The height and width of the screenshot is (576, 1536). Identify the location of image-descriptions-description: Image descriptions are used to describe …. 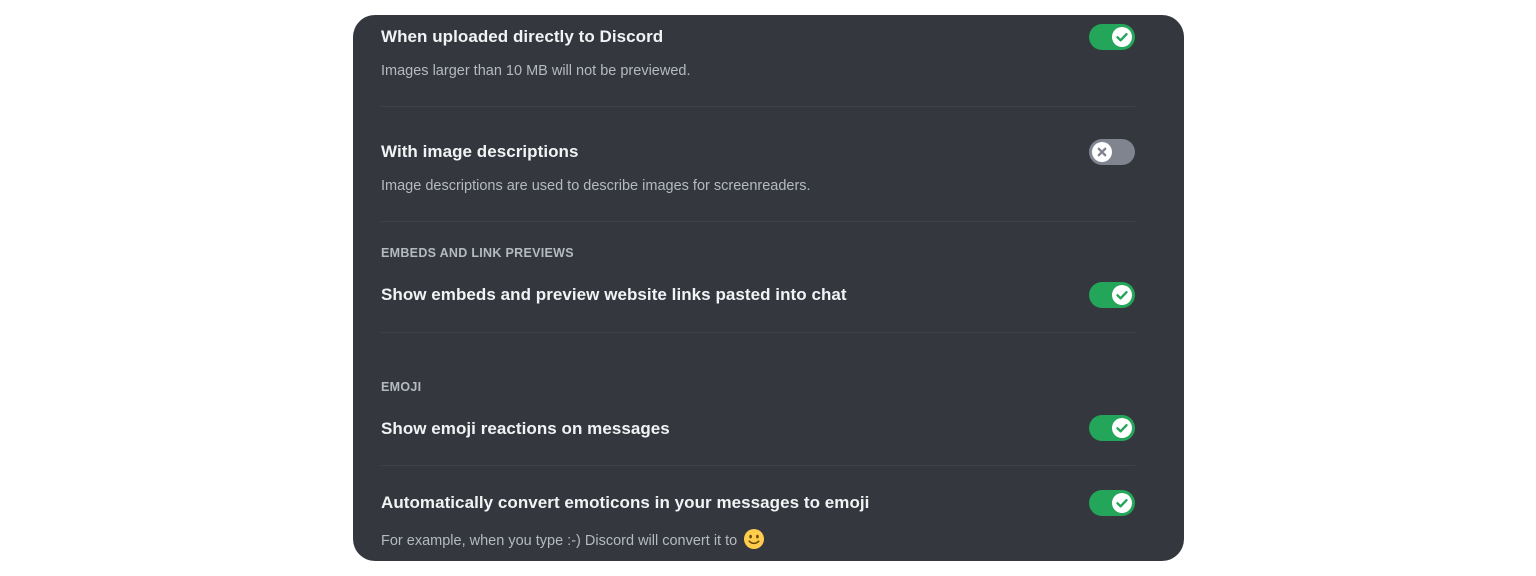
(596, 186).